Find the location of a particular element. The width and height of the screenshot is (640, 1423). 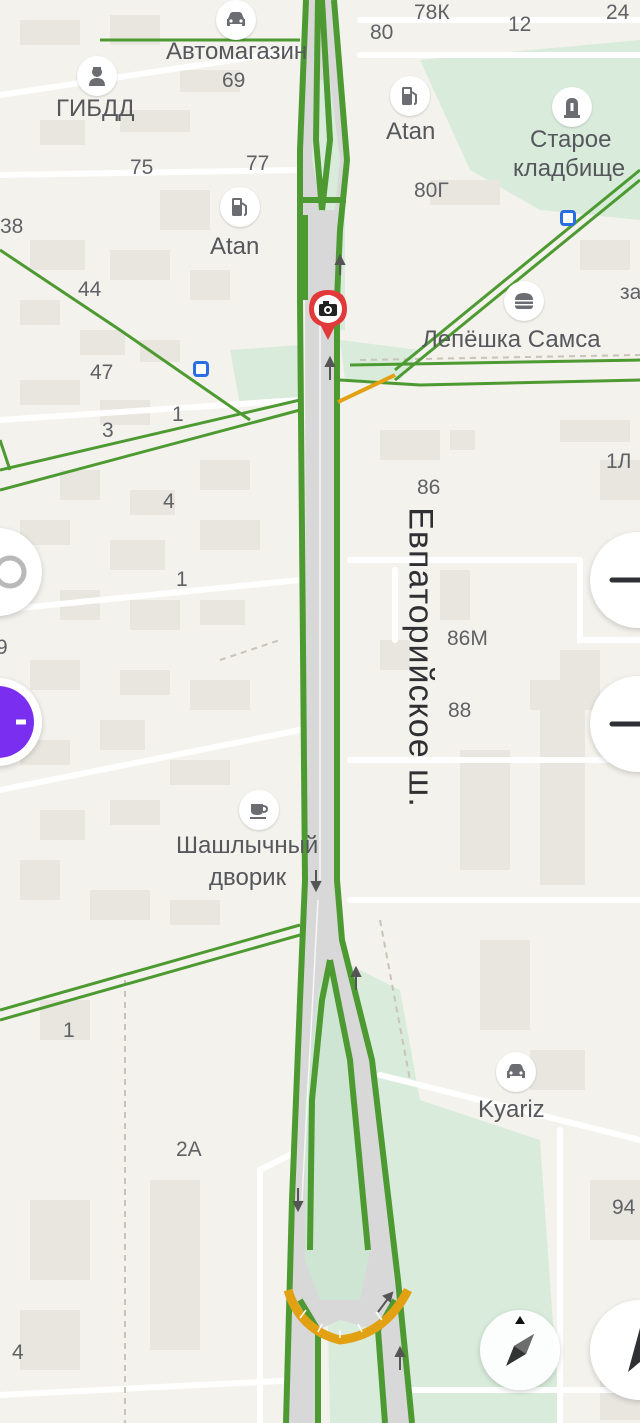

poi-label: кладбище is located at coordinates (569, 168).